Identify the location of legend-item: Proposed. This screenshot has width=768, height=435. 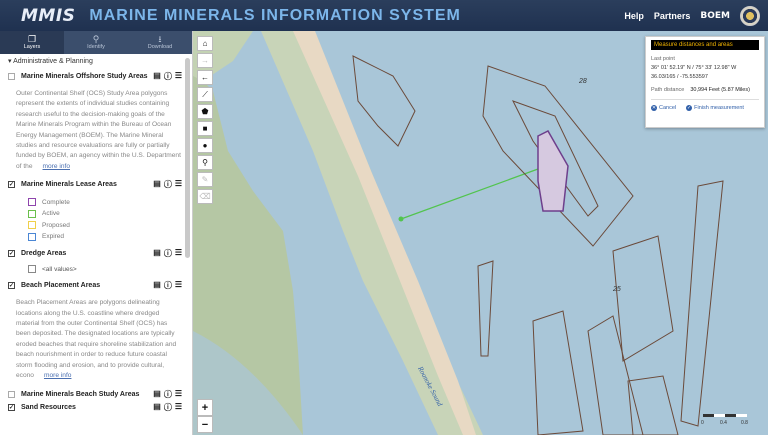
(105, 225).